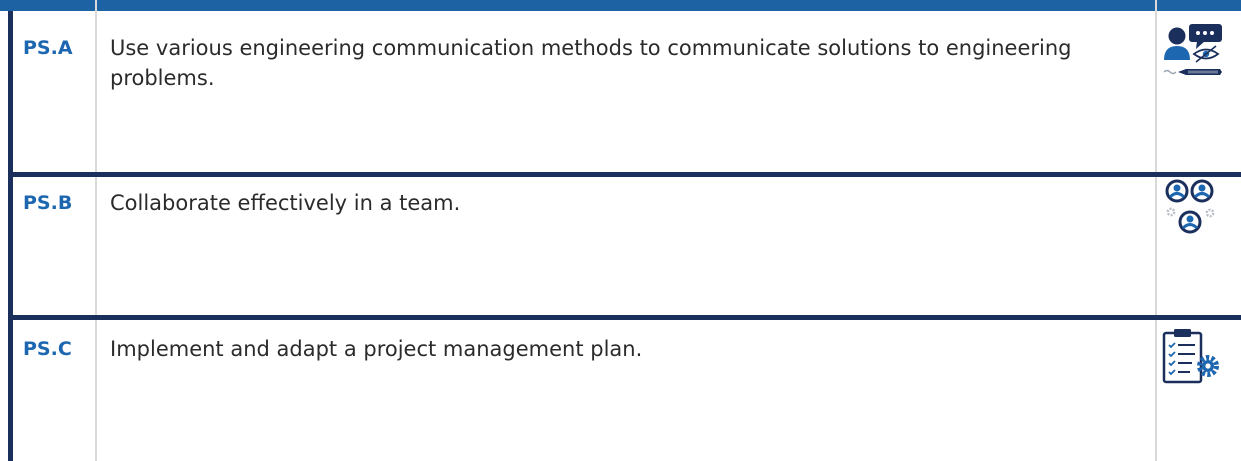 This screenshot has height=461, width=1241. Describe the element at coordinates (47, 349) in the screenshot. I see `standard-code: PS.C` at that location.